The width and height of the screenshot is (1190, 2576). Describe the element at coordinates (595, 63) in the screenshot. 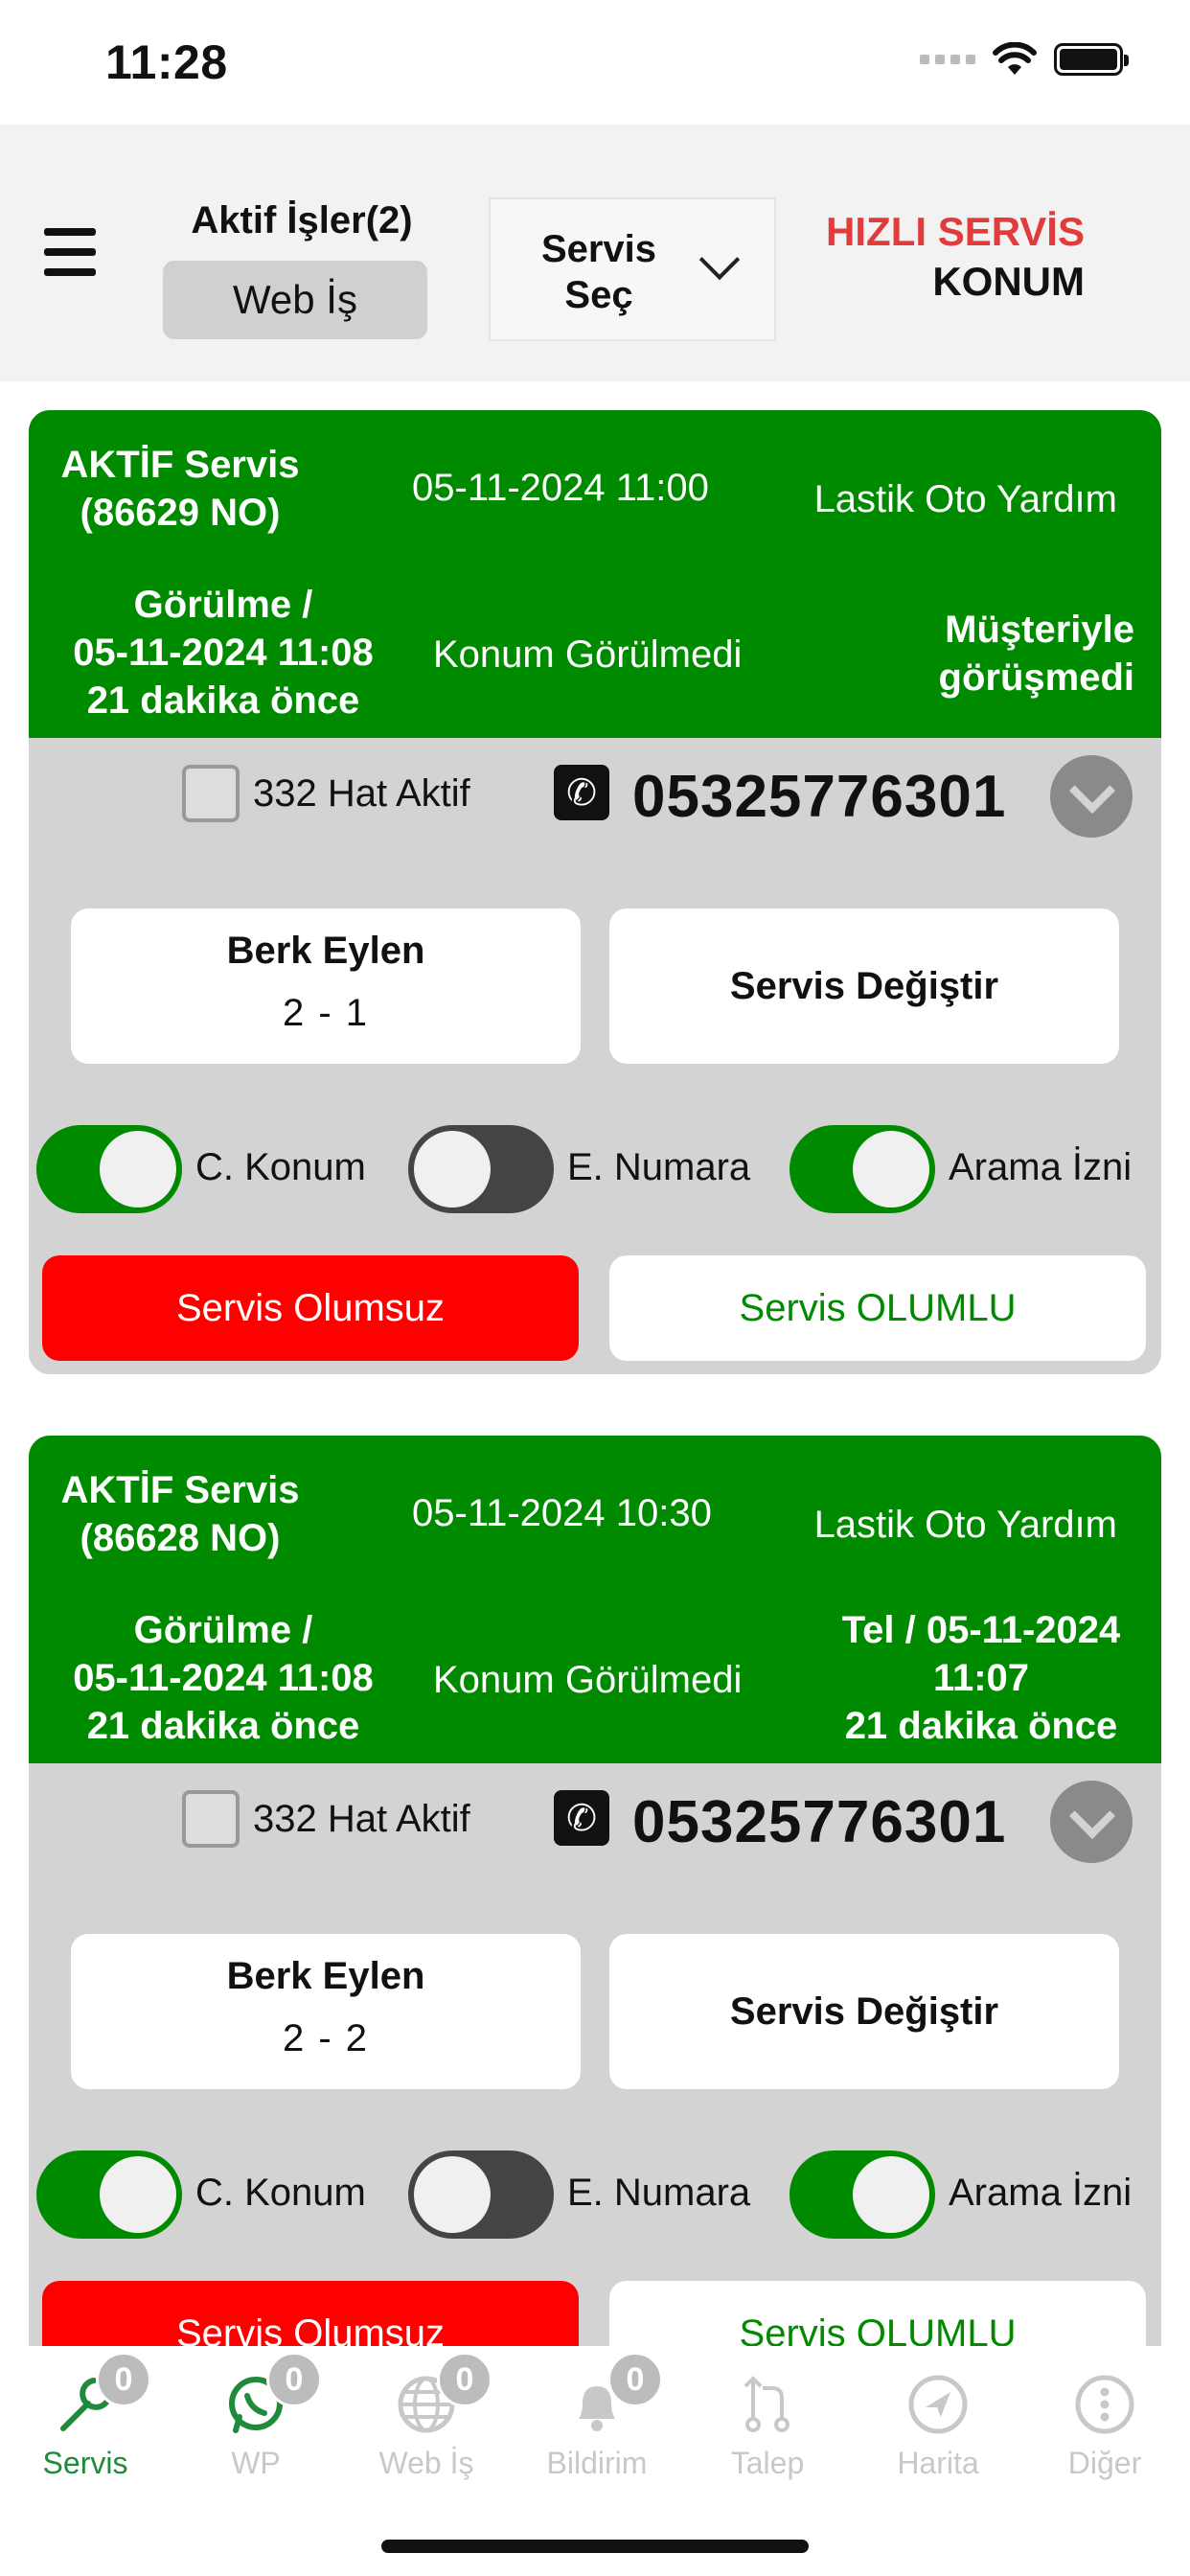

I see `status-bar: 11:28` at that location.